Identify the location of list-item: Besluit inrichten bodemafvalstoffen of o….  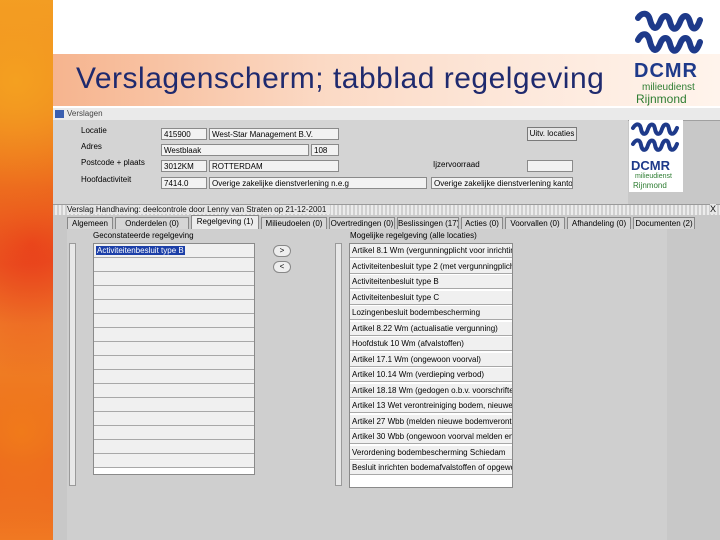
(431, 468).